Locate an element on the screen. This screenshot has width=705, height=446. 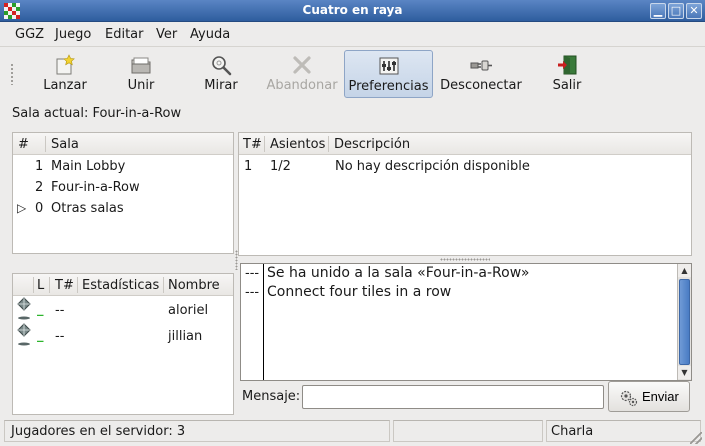
window-title: Cuatro en raya is located at coordinates (352, 10).